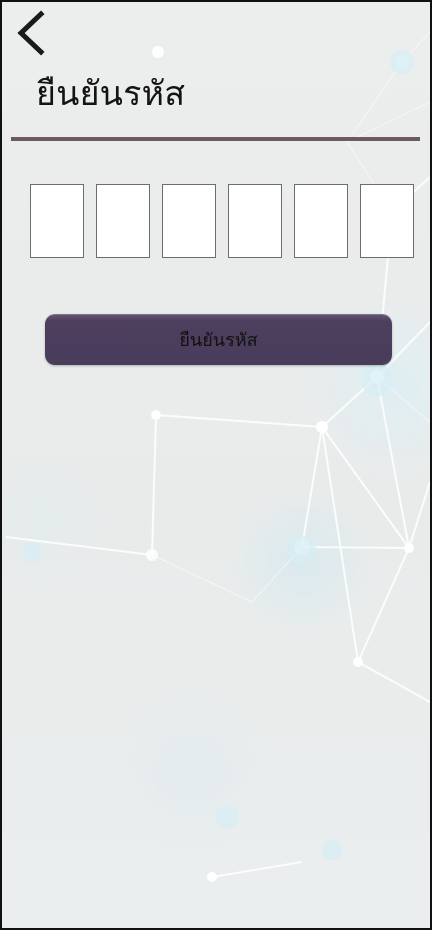 This screenshot has width=432, height=930. Describe the element at coordinates (111, 94) in the screenshot. I see `page-title: ยืนยันรหัส` at that location.